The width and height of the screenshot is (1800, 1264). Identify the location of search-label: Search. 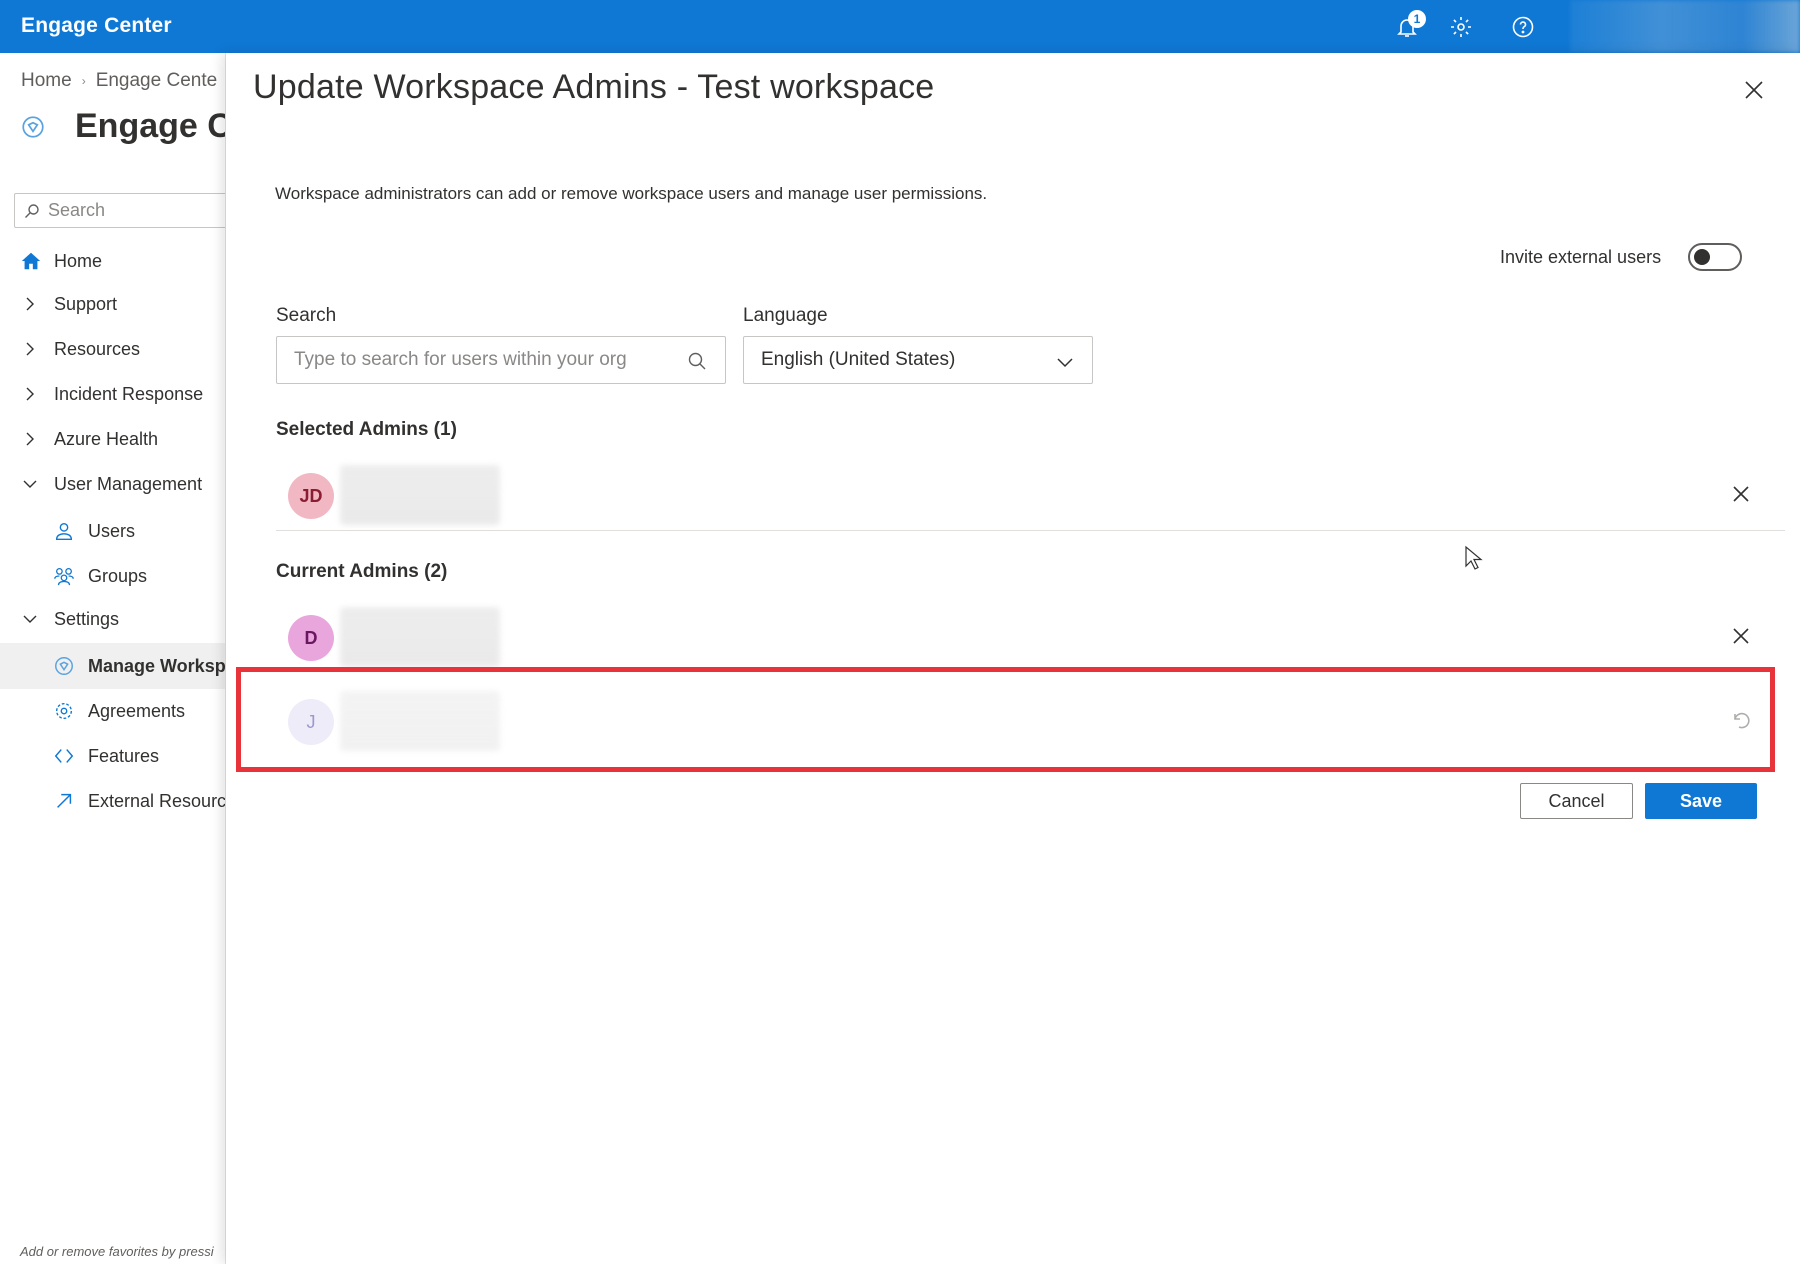
(306, 315).